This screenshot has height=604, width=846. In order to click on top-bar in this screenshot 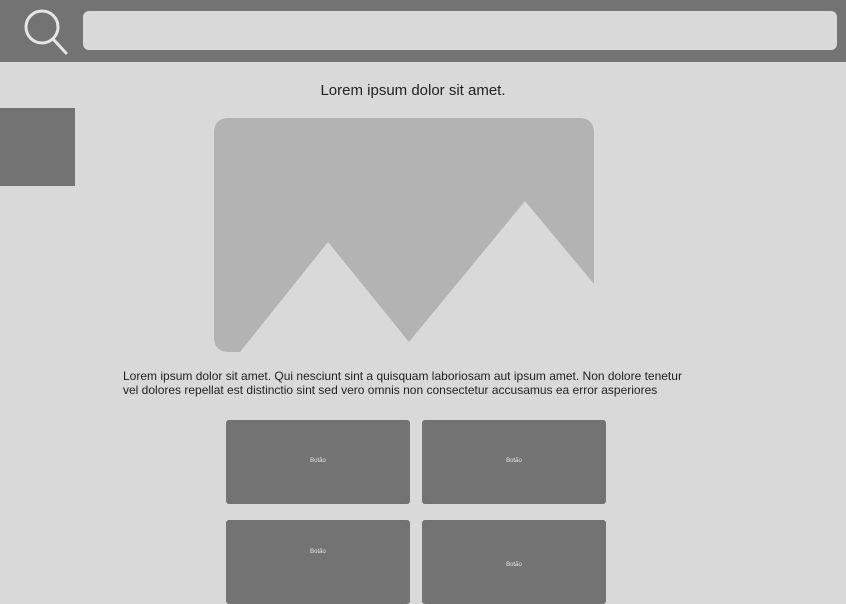, I will do `click(423, 31)`.